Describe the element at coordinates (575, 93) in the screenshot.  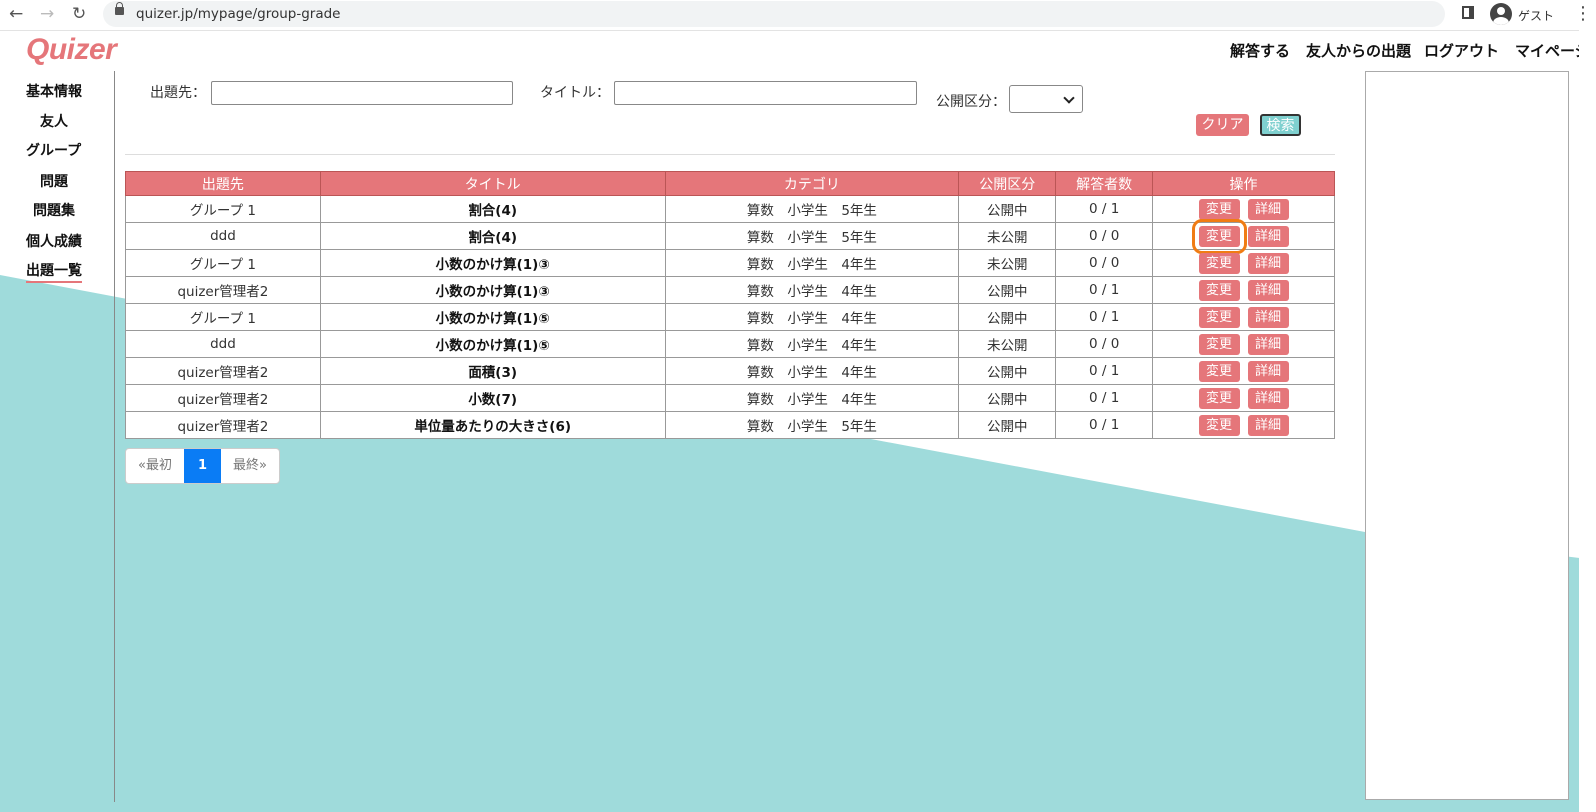
I see `title-label: タイトル：` at that location.